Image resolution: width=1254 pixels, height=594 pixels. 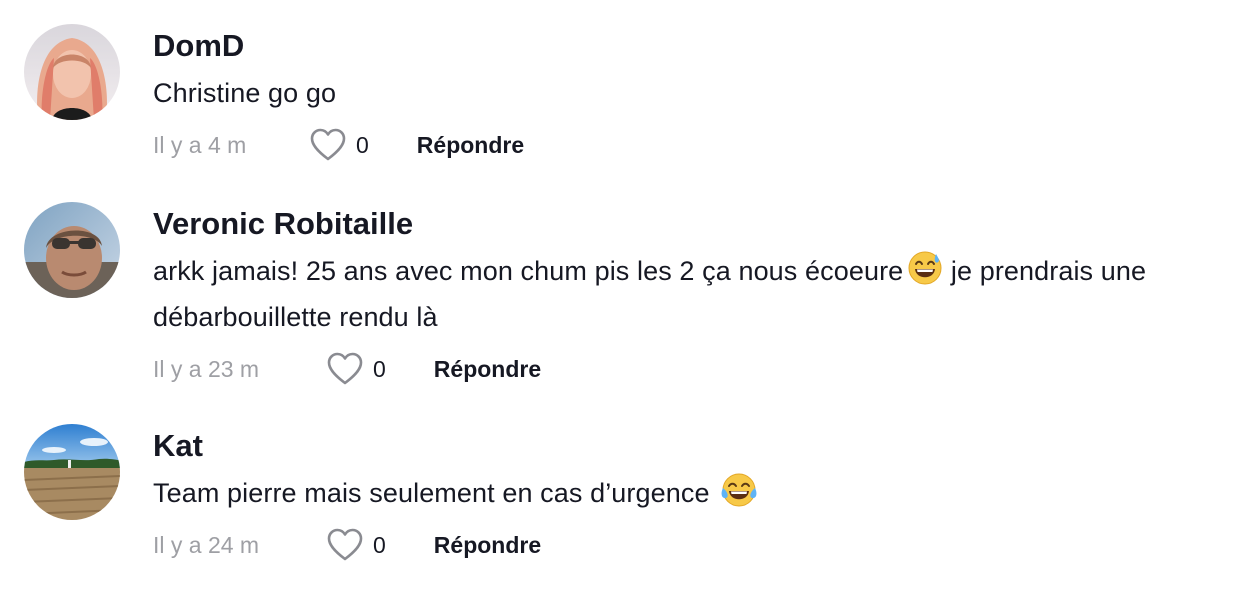 What do you see at coordinates (206, 368) in the screenshot?
I see `comment-timestamp: Il y a 23 m` at bounding box center [206, 368].